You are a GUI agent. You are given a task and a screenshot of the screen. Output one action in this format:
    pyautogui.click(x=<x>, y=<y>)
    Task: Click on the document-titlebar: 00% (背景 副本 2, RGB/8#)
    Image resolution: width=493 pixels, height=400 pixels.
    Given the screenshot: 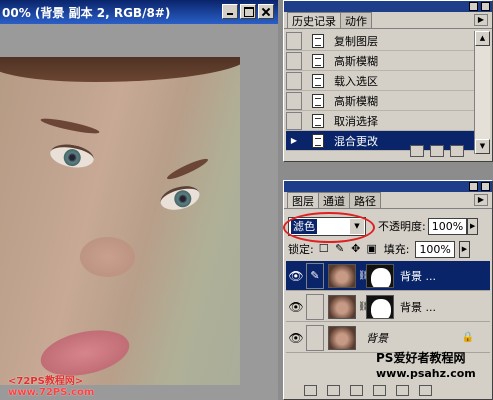 What is the action you would take?
    pyautogui.click(x=139, y=12)
    